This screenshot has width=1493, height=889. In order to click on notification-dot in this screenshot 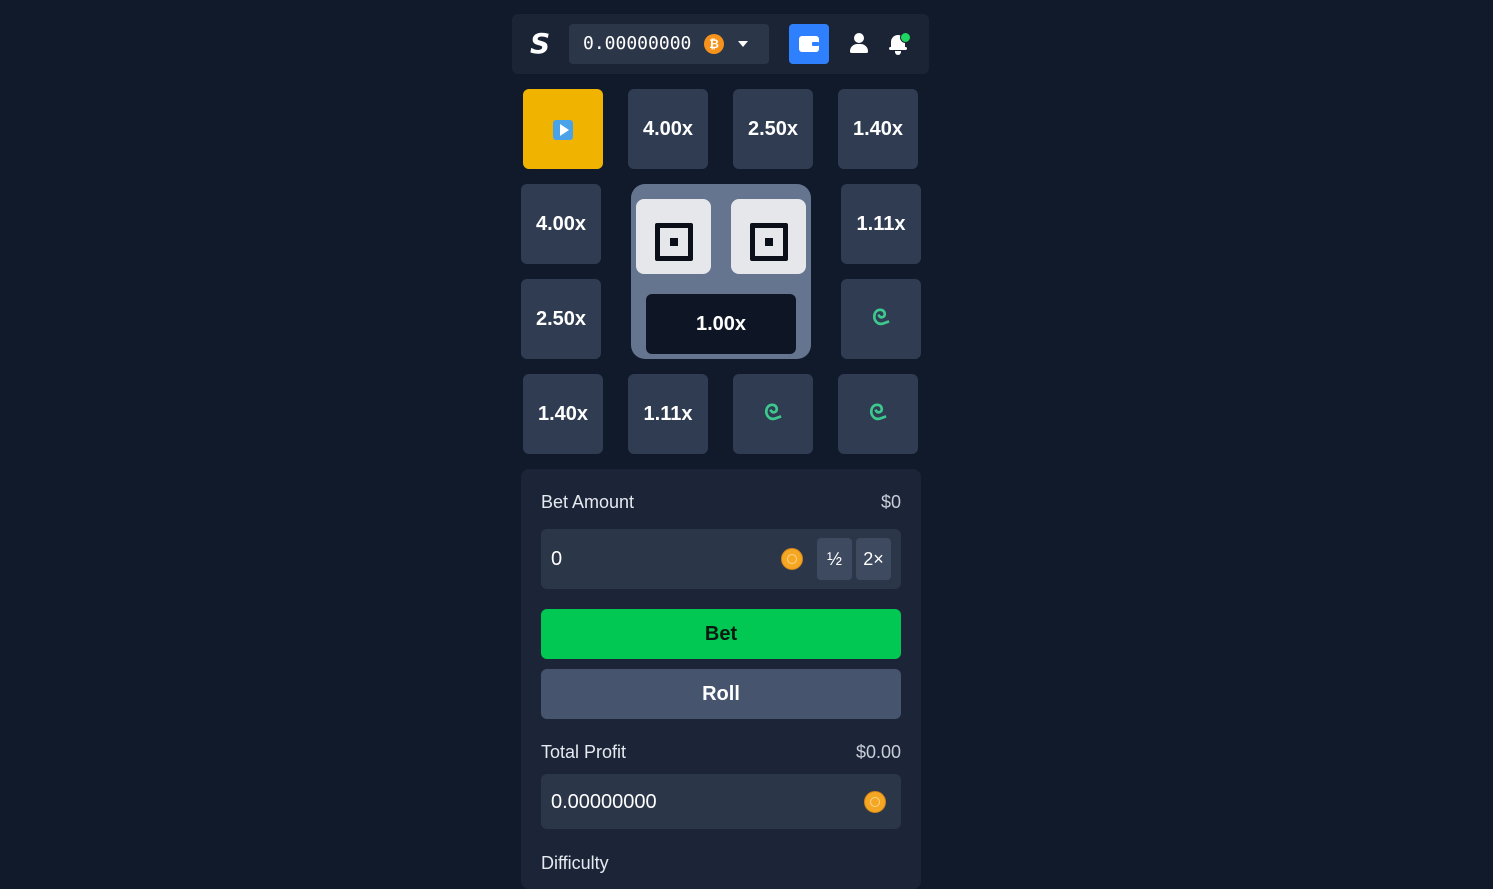, I will do `click(905, 37)`.